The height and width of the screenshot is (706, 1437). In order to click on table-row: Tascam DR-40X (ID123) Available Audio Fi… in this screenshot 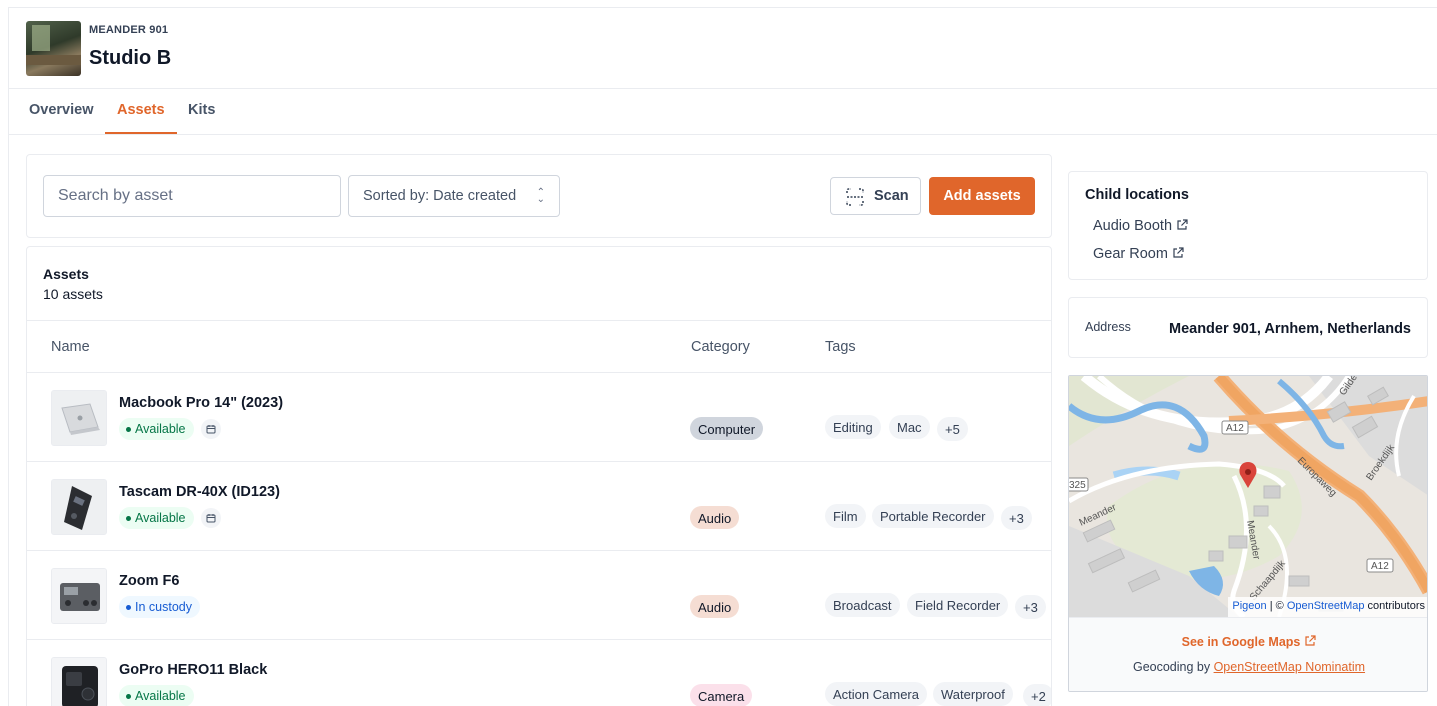, I will do `click(539, 506)`.